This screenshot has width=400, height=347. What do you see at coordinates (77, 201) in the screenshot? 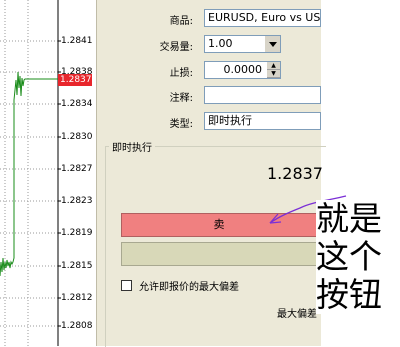
I see `price-tick-label: 1.2823` at bounding box center [77, 201].